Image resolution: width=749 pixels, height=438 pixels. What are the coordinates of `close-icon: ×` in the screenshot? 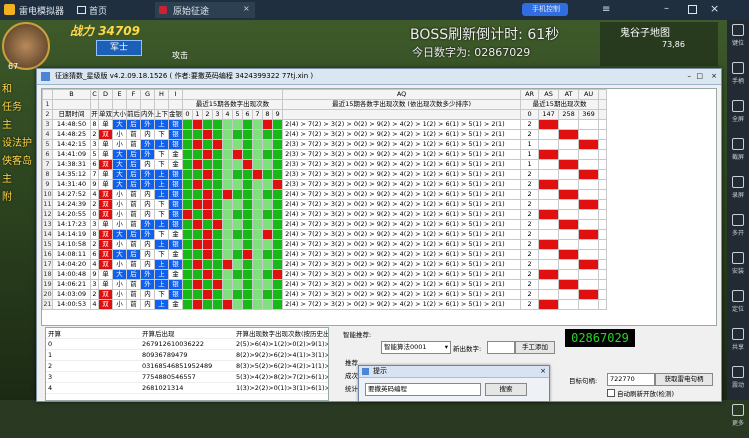 It's located at (714, 8).